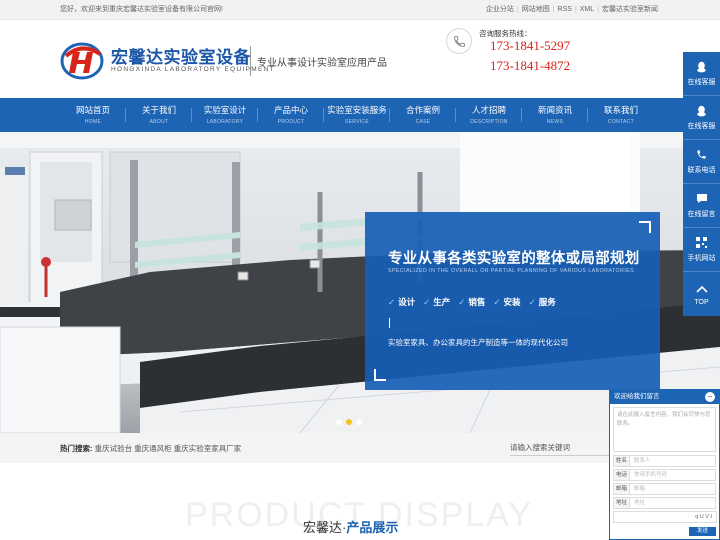 The height and width of the screenshot is (540, 720). Describe the element at coordinates (640, 489) in the screenshot. I see `field-placeholder: 邮箱` at that location.